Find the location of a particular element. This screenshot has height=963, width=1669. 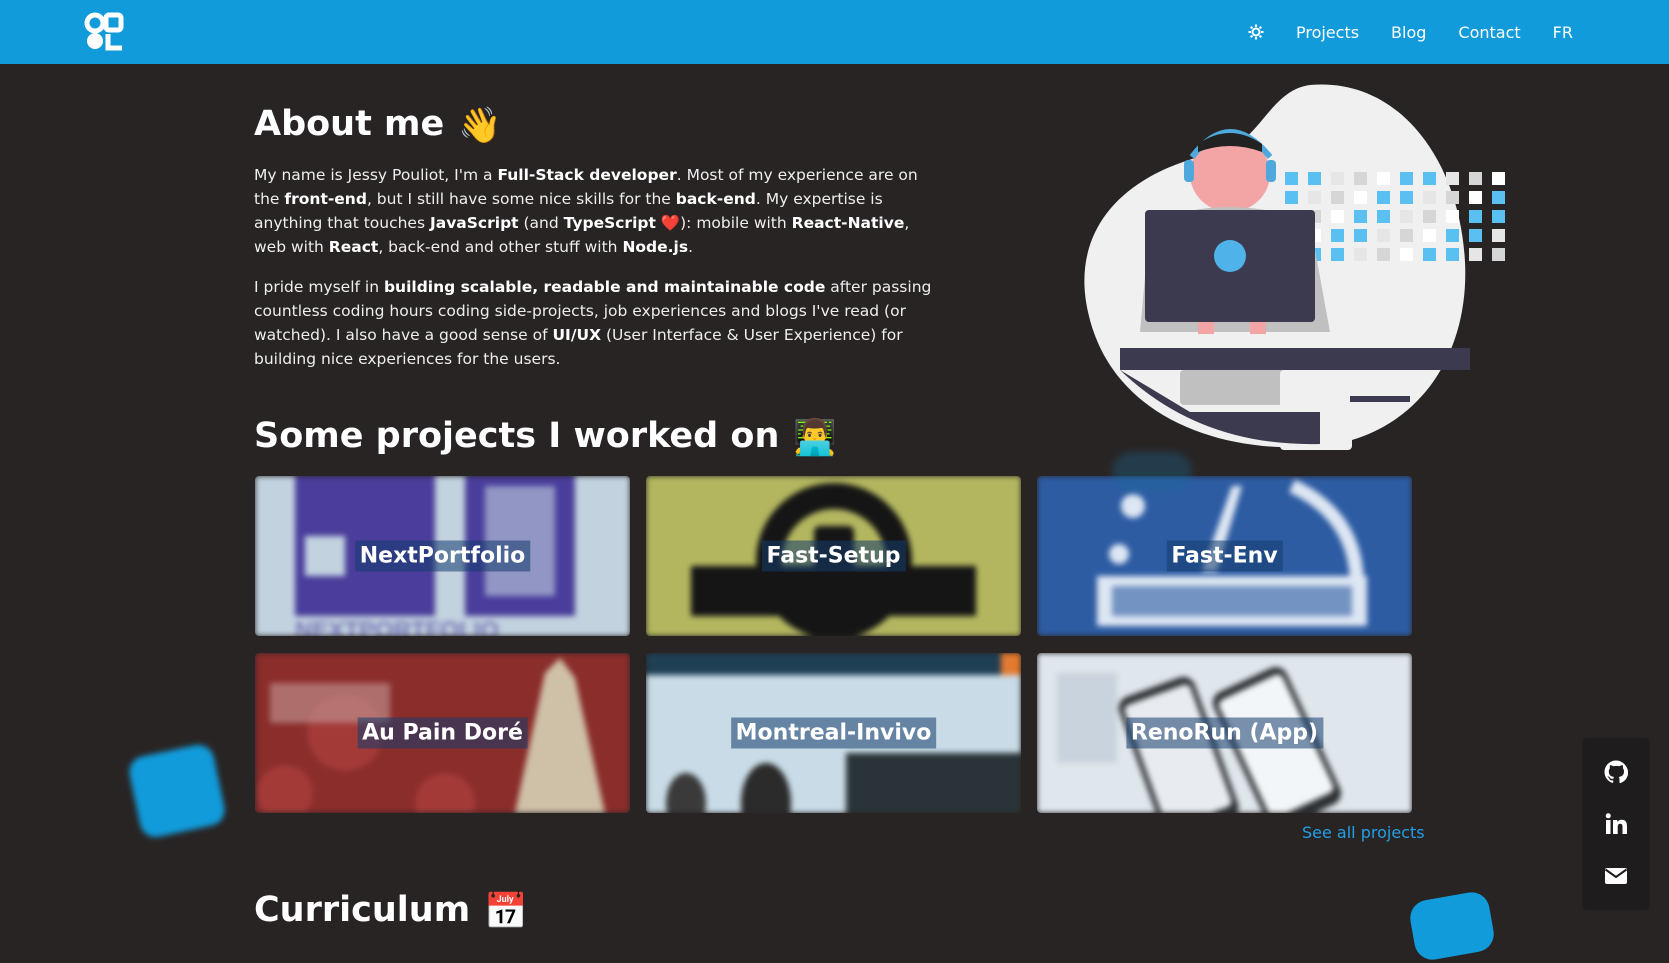

waving-hand-emoji: 👋 is located at coordinates (480, 125).